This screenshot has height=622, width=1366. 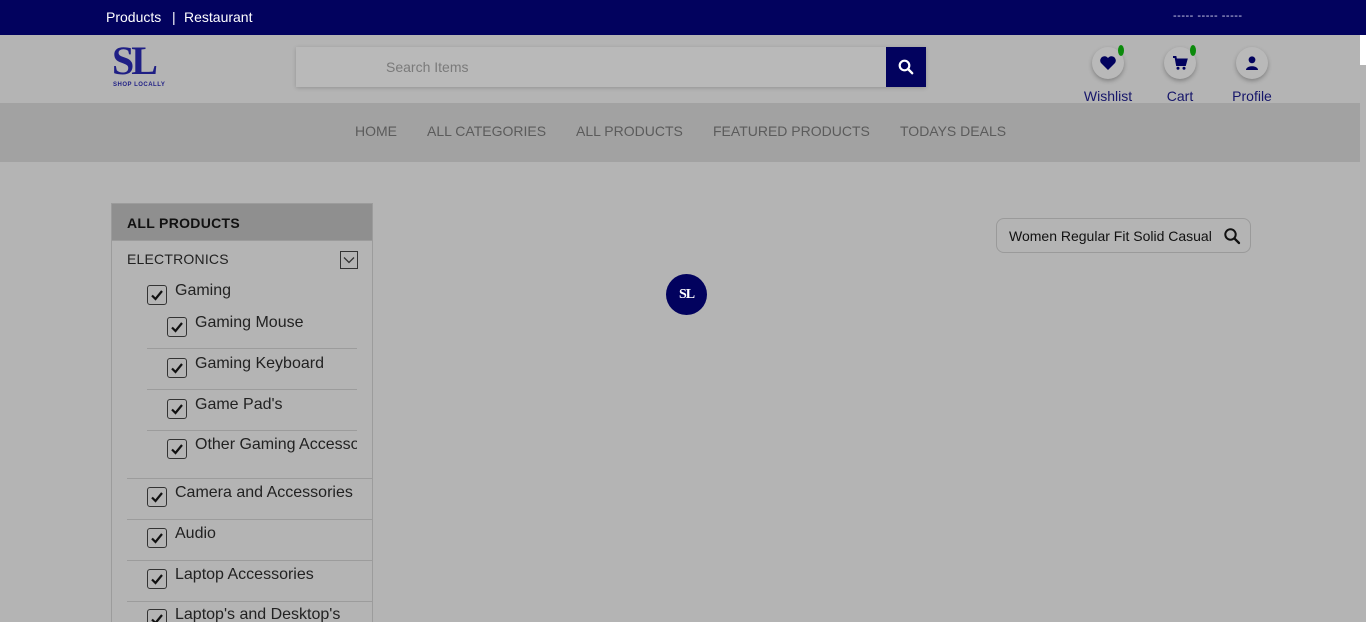 I want to click on search-bar, so click(x=611, y=67).